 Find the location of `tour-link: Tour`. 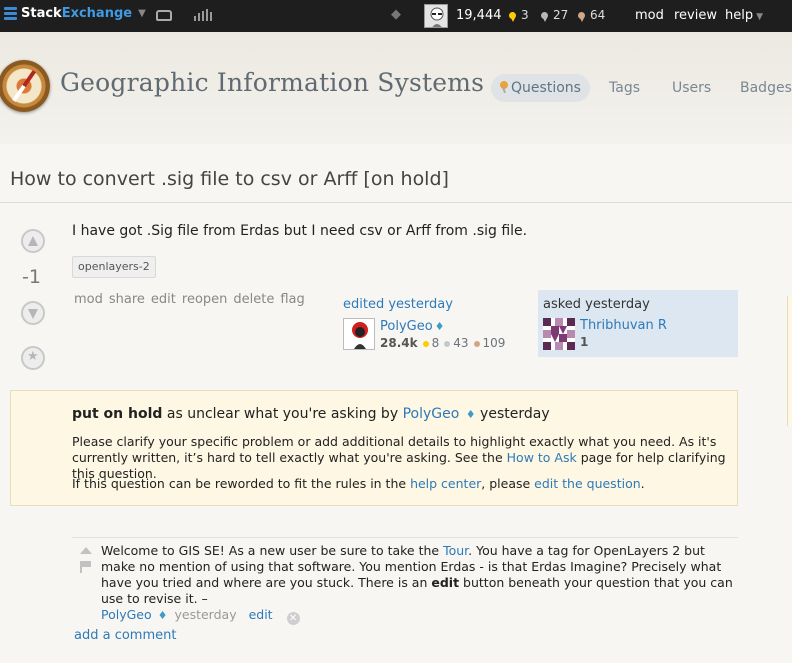

tour-link: Tour is located at coordinates (455, 550).